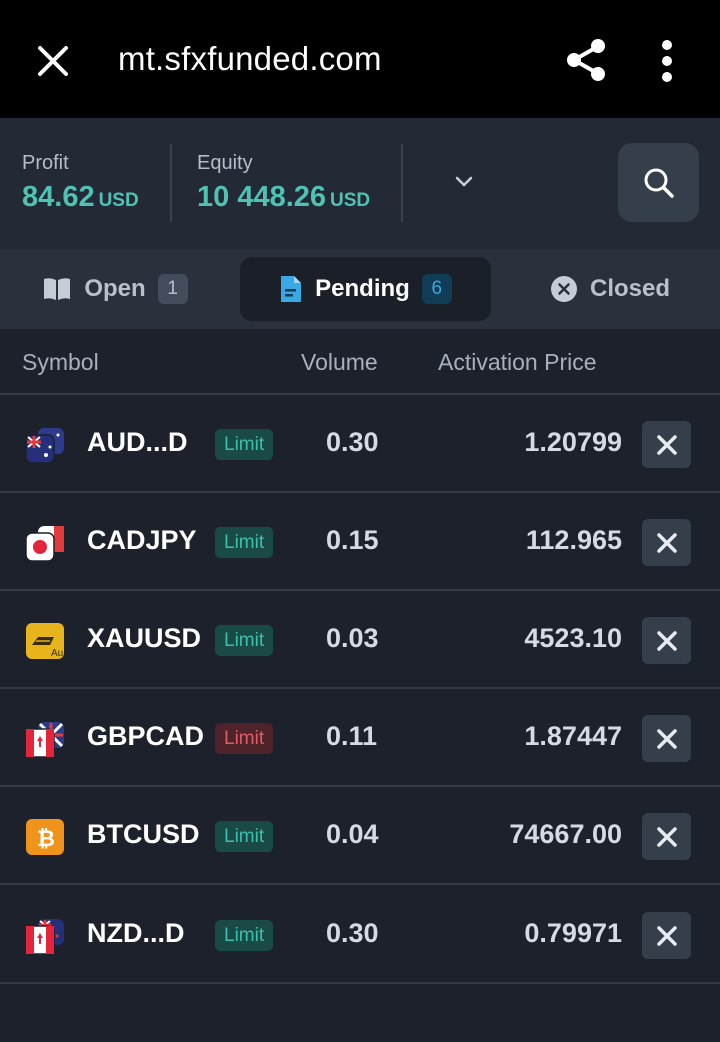  I want to click on table-row: AUD...D Limit 0.30 1.20799, so click(360, 444).